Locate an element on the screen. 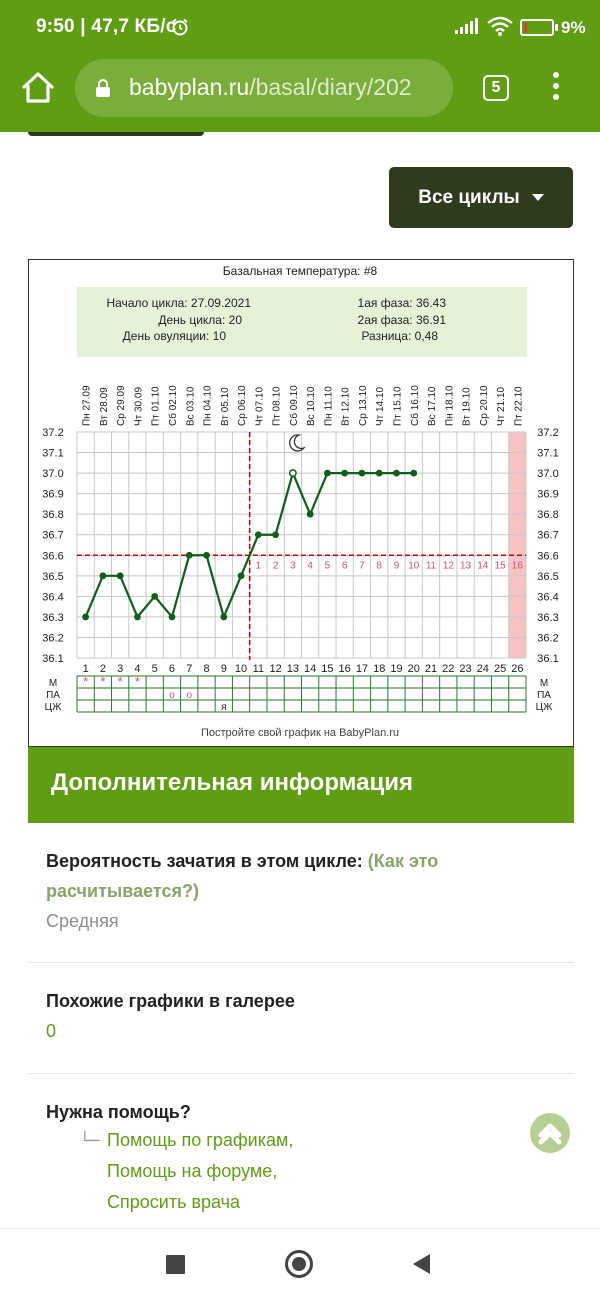 The image size is (600, 1299). y-tick-label-left: 36.8 is located at coordinates (52, 515).